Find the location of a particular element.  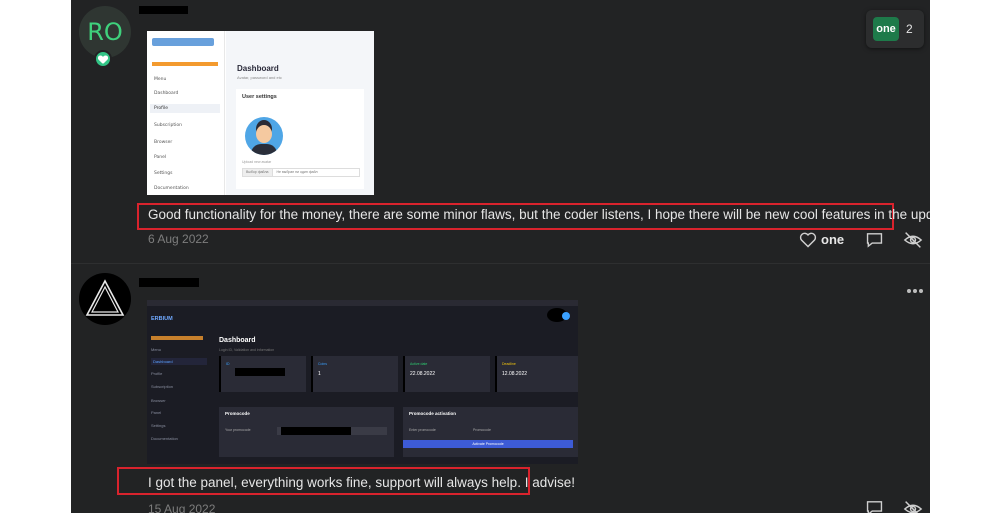

redacted-id is located at coordinates (260, 372).